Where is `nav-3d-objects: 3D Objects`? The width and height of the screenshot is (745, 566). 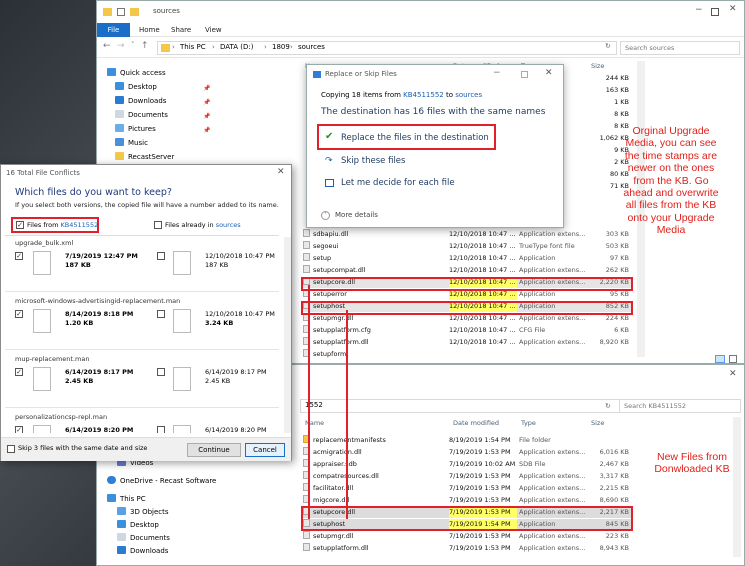
nav-3d-objects: 3D Objects is located at coordinates (143, 512).